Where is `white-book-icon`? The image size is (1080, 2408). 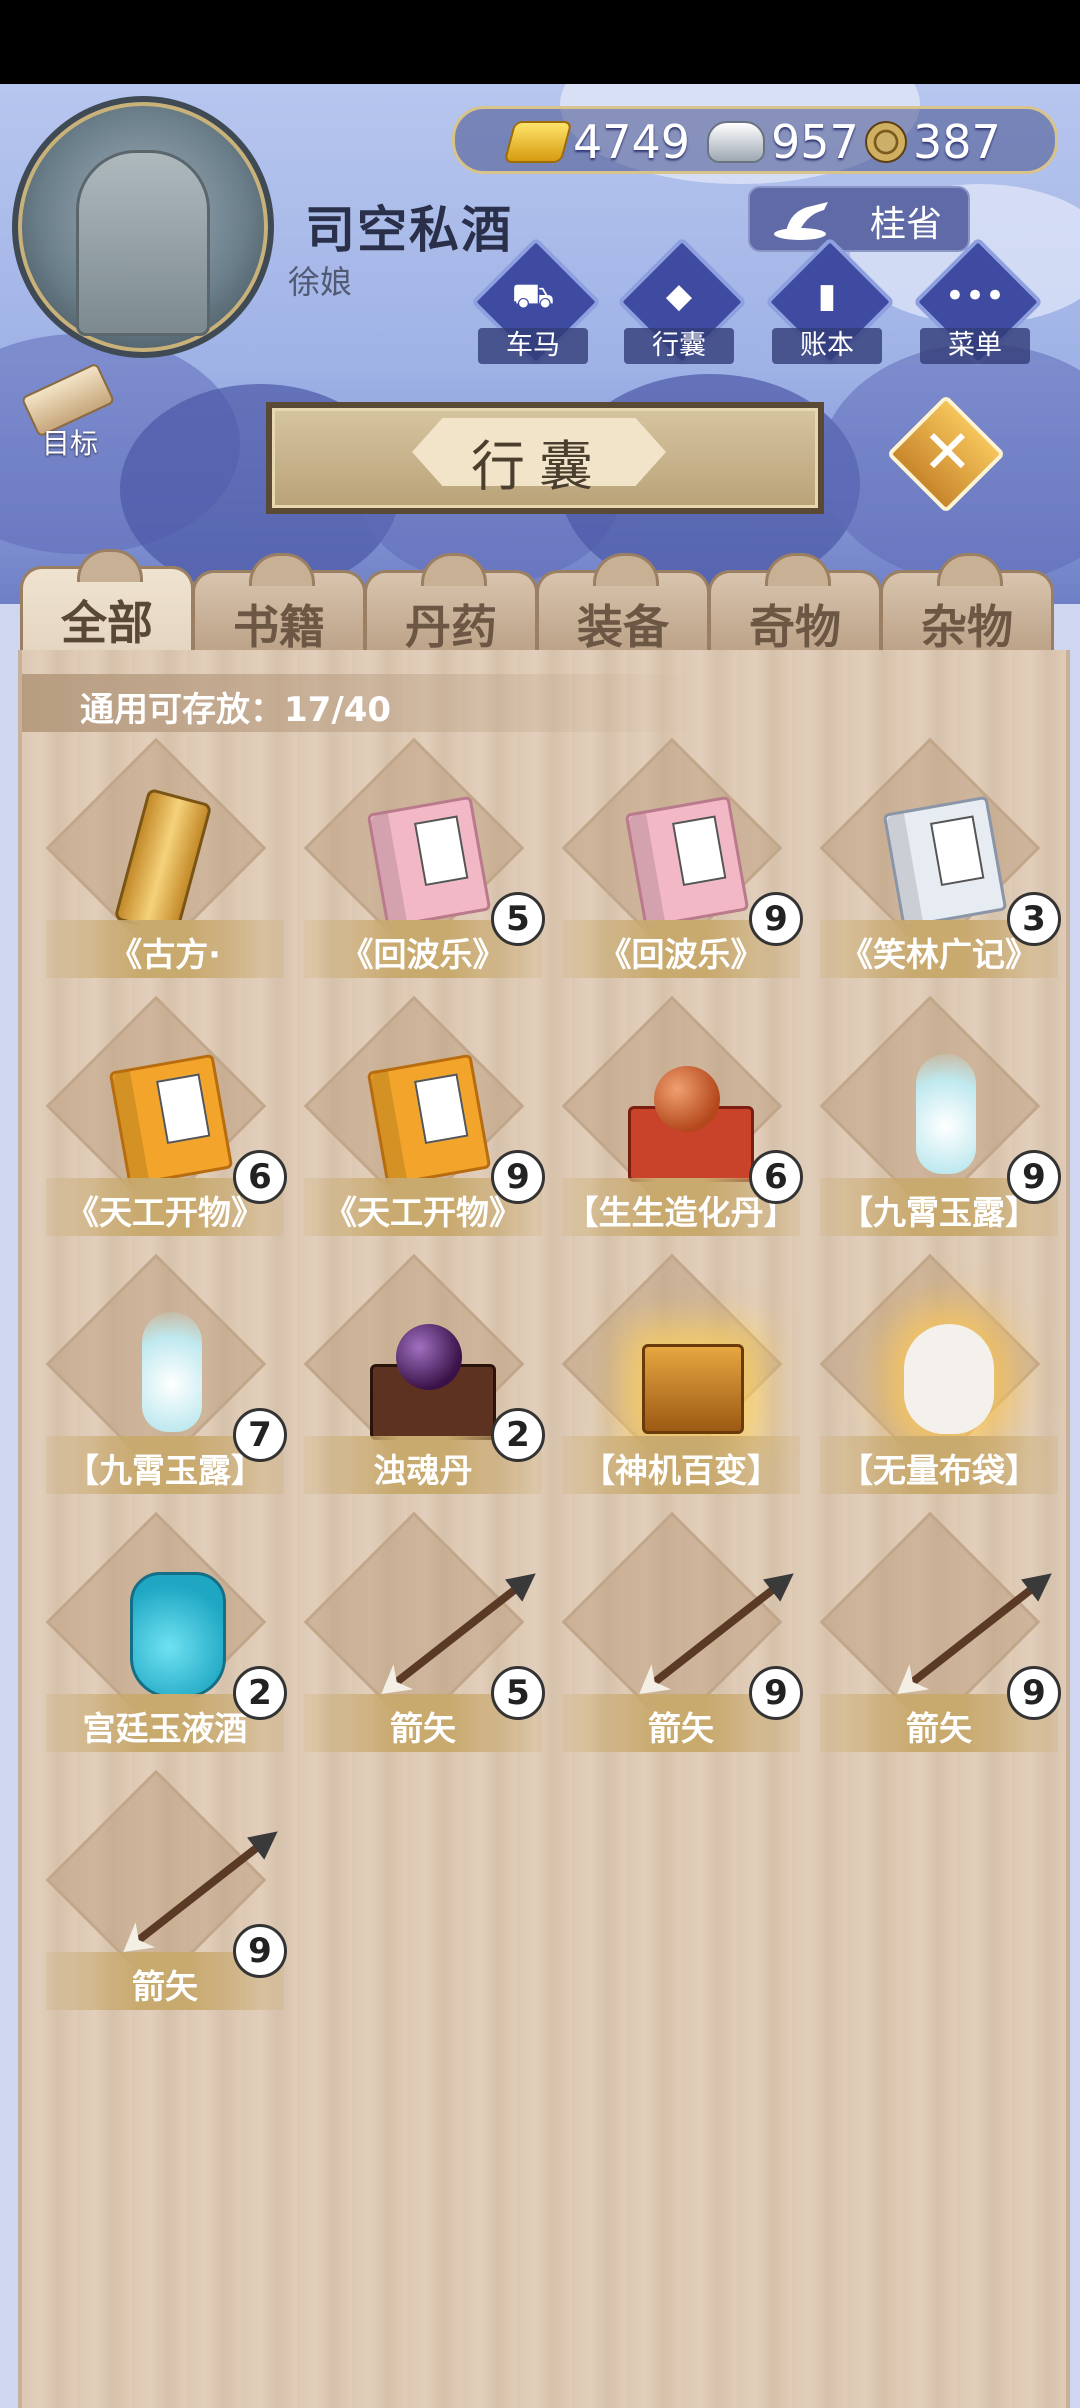 white-book-icon is located at coordinates (945, 862).